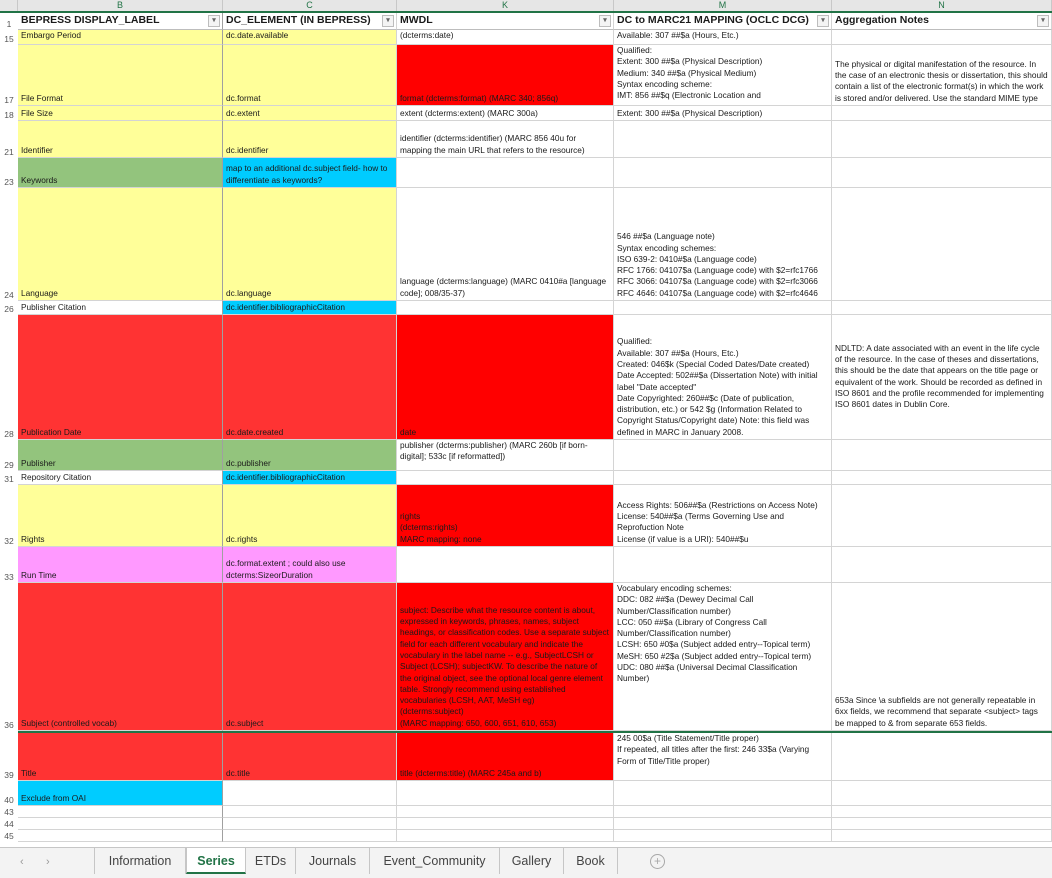 The image size is (1052, 878). Describe the element at coordinates (9, 793) in the screenshot. I see `row-number: 40` at that location.